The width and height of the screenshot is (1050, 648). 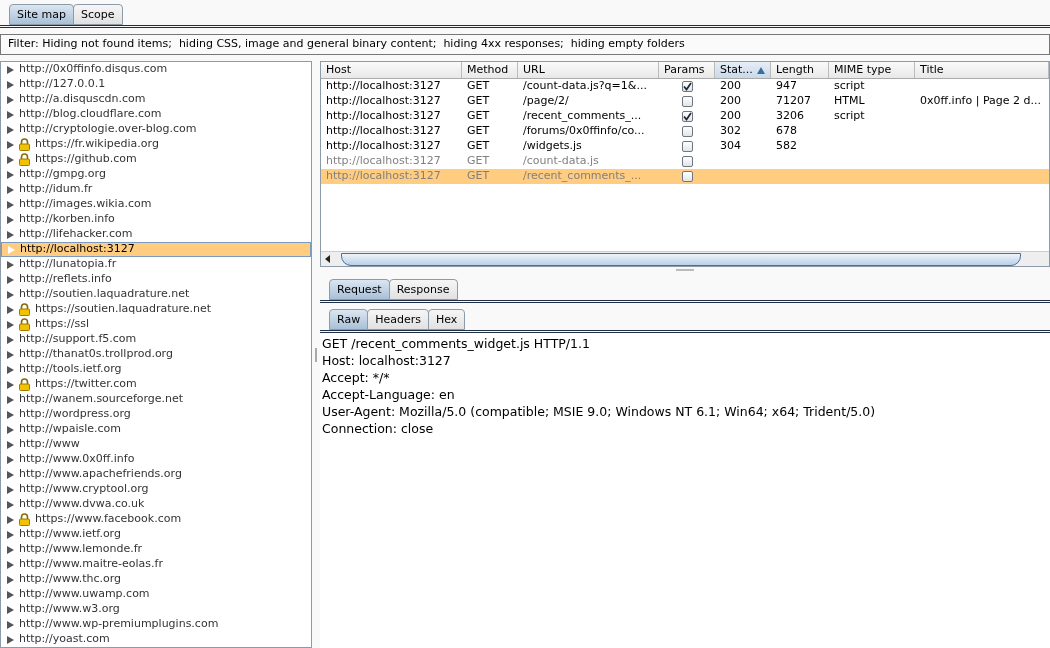 What do you see at coordinates (156, 99) in the screenshot?
I see `site-tree-item: http://a.disquscdn.com` at bounding box center [156, 99].